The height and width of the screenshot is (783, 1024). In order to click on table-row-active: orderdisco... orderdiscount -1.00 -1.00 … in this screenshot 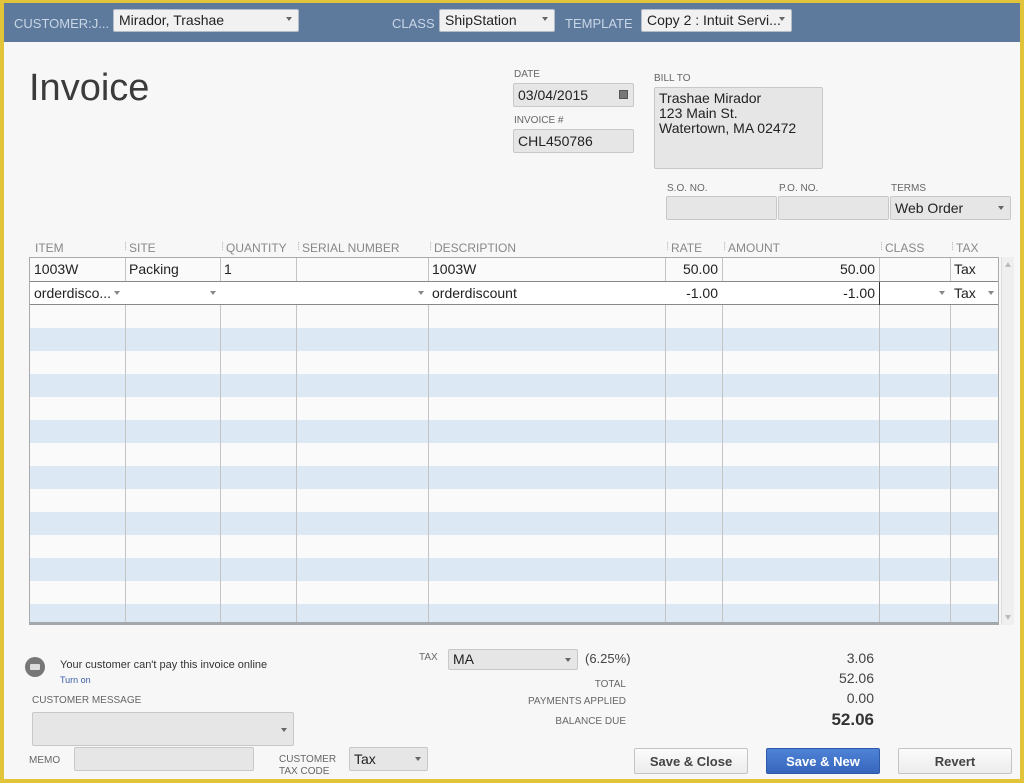, I will do `click(514, 293)`.